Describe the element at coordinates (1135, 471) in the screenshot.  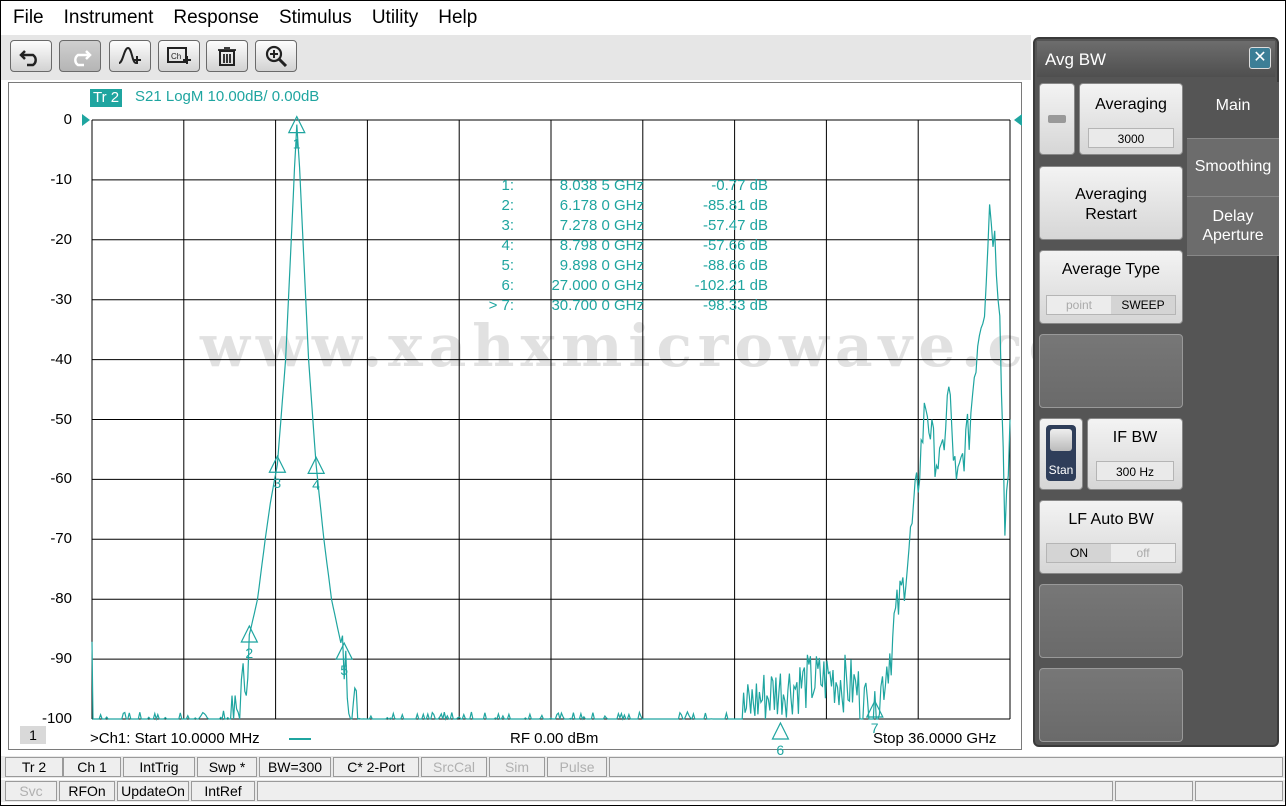
I see `if-bw-value: 300 Hz` at that location.